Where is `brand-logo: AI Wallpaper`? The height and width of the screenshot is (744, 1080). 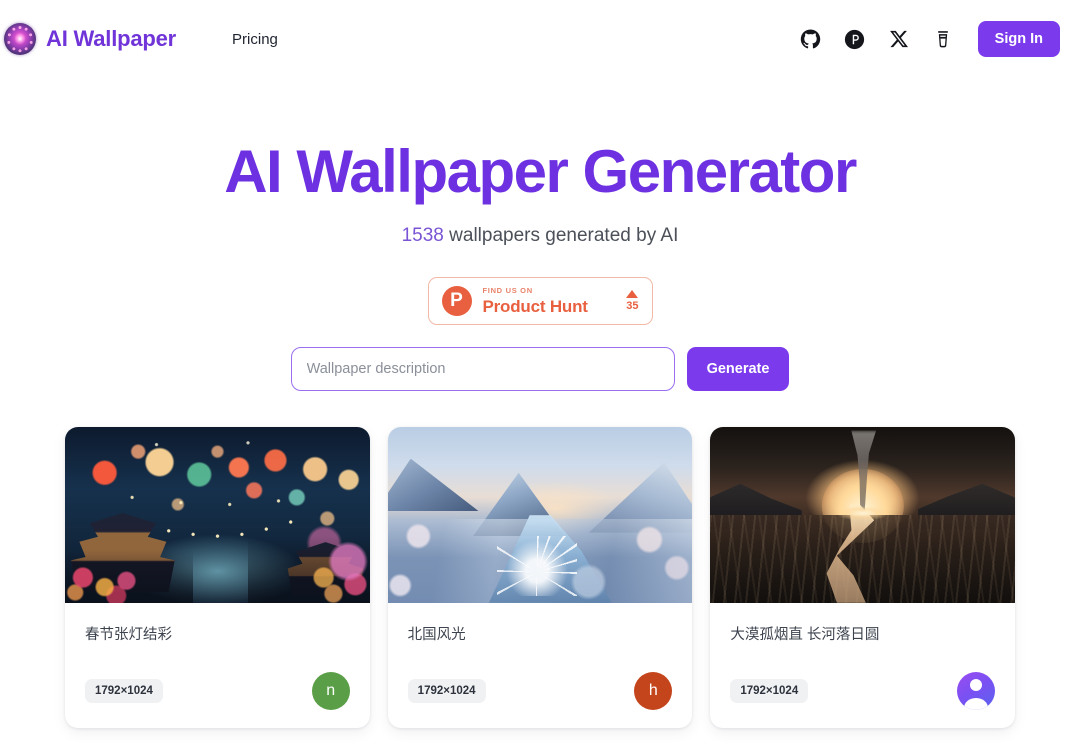 brand-logo: AI Wallpaper is located at coordinates (90, 39).